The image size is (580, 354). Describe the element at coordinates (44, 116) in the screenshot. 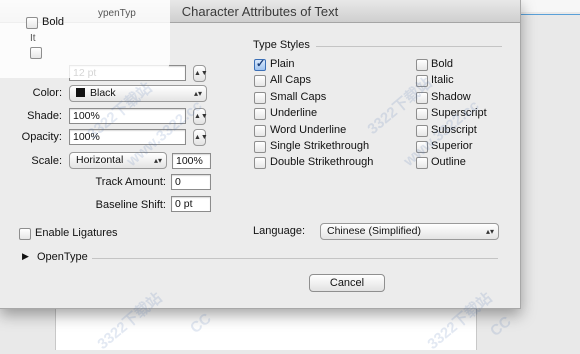

I see `shade-label: Shade:` at that location.